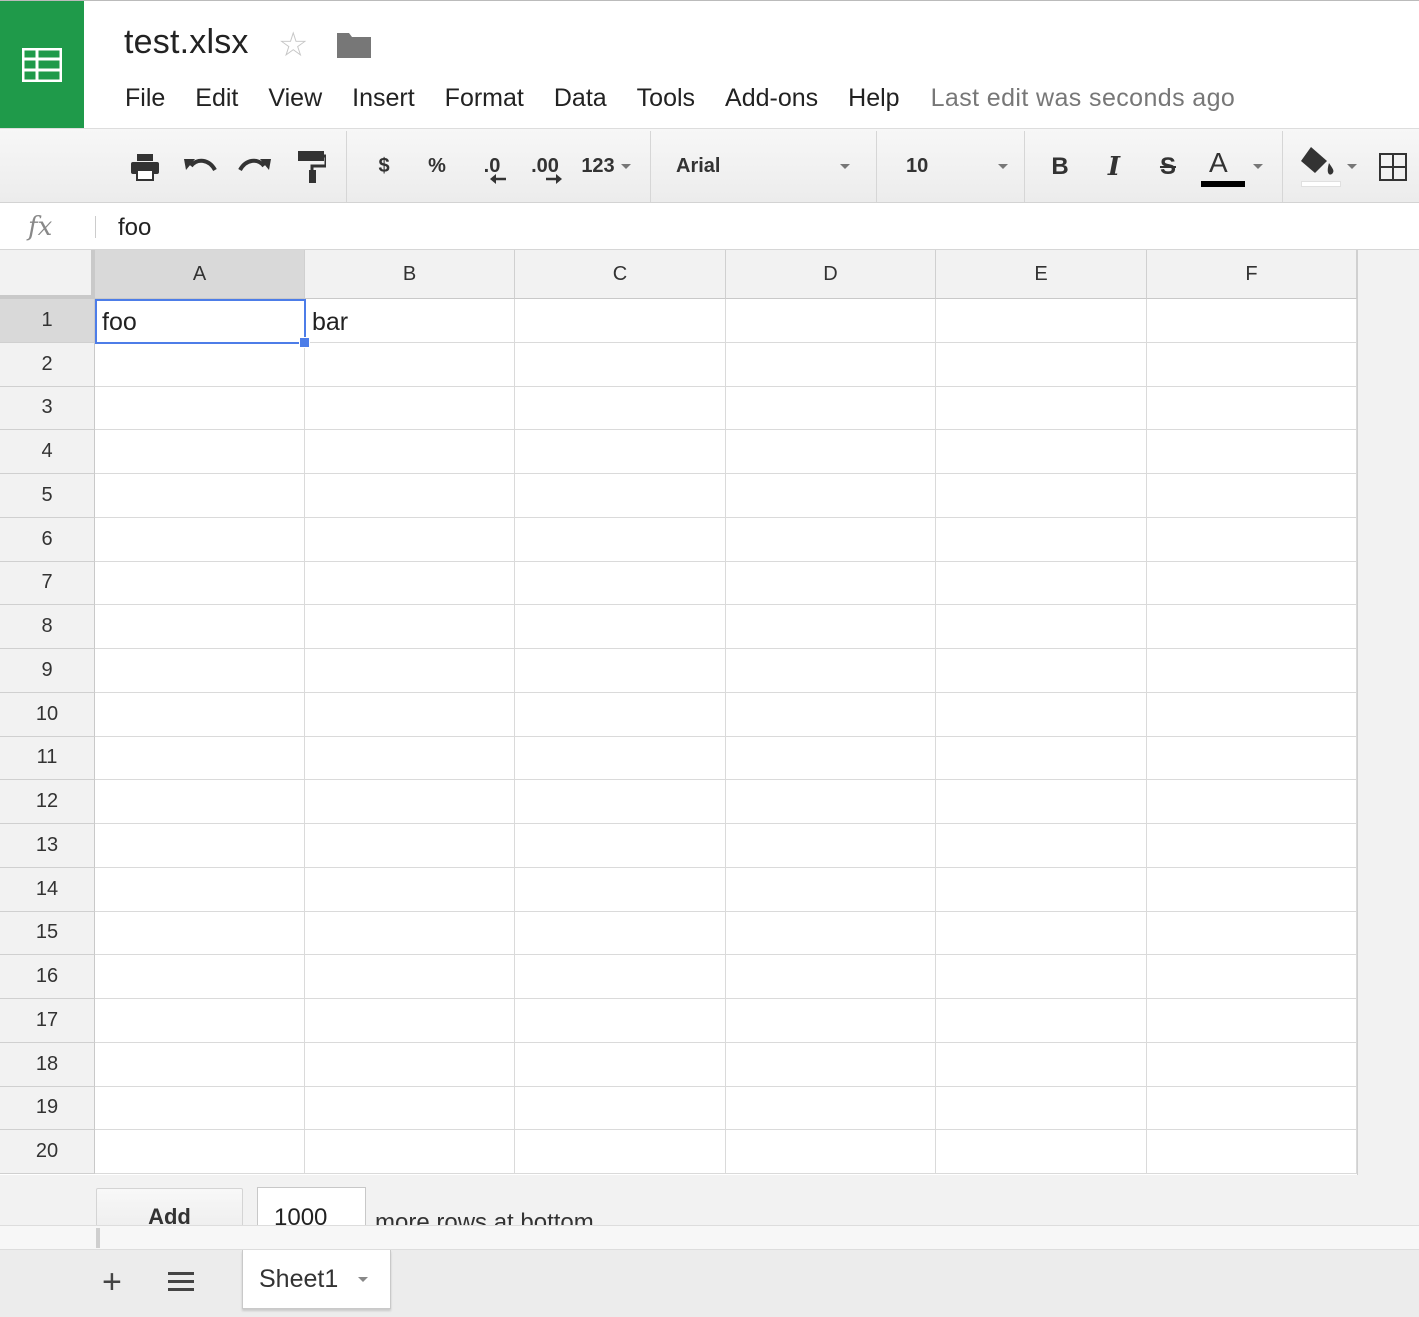 This screenshot has height=1317, width=1419. Describe the element at coordinates (200, 274) in the screenshot. I see `column-header-a: A` at that location.